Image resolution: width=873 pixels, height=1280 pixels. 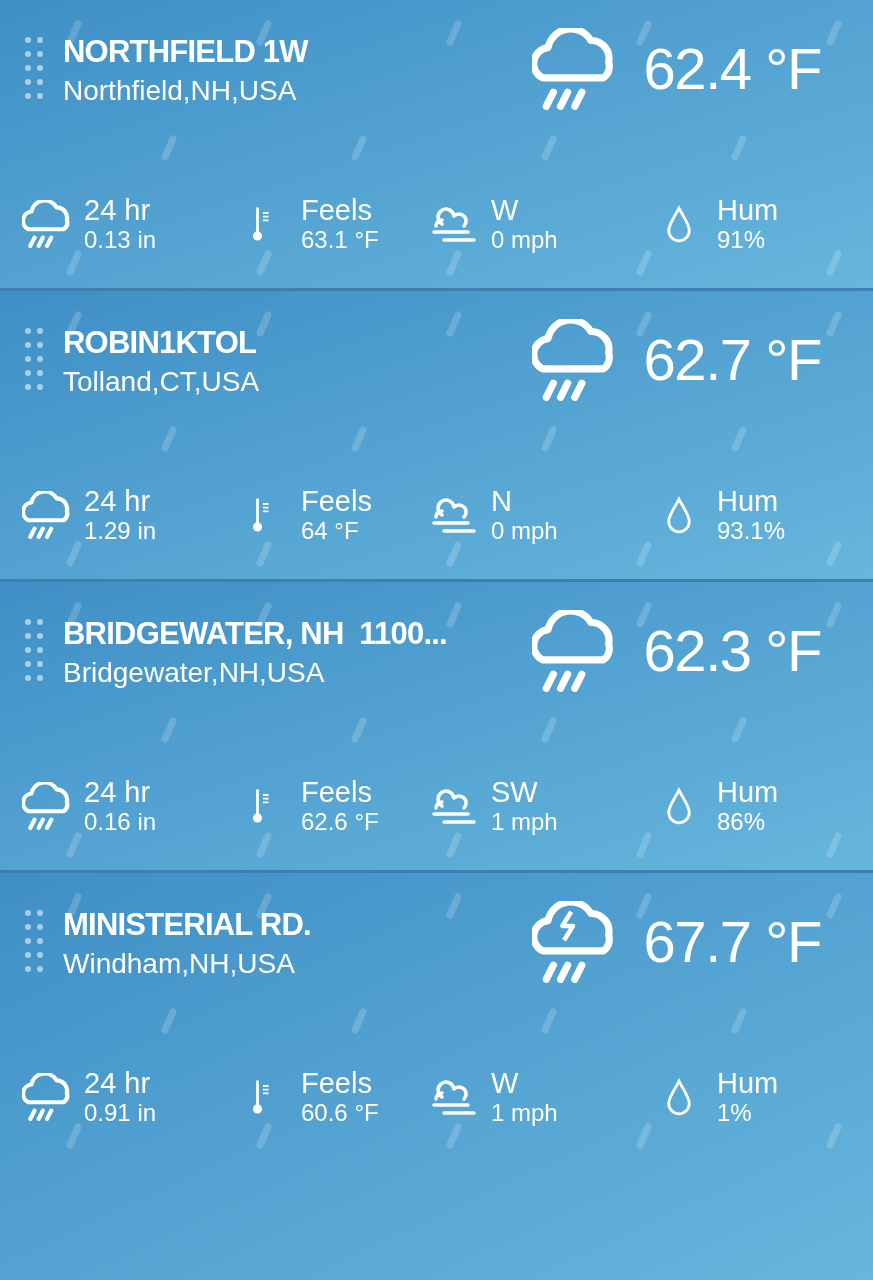 What do you see at coordinates (120, 1113) in the screenshot?
I see `stat-value: 0.91 in` at bounding box center [120, 1113].